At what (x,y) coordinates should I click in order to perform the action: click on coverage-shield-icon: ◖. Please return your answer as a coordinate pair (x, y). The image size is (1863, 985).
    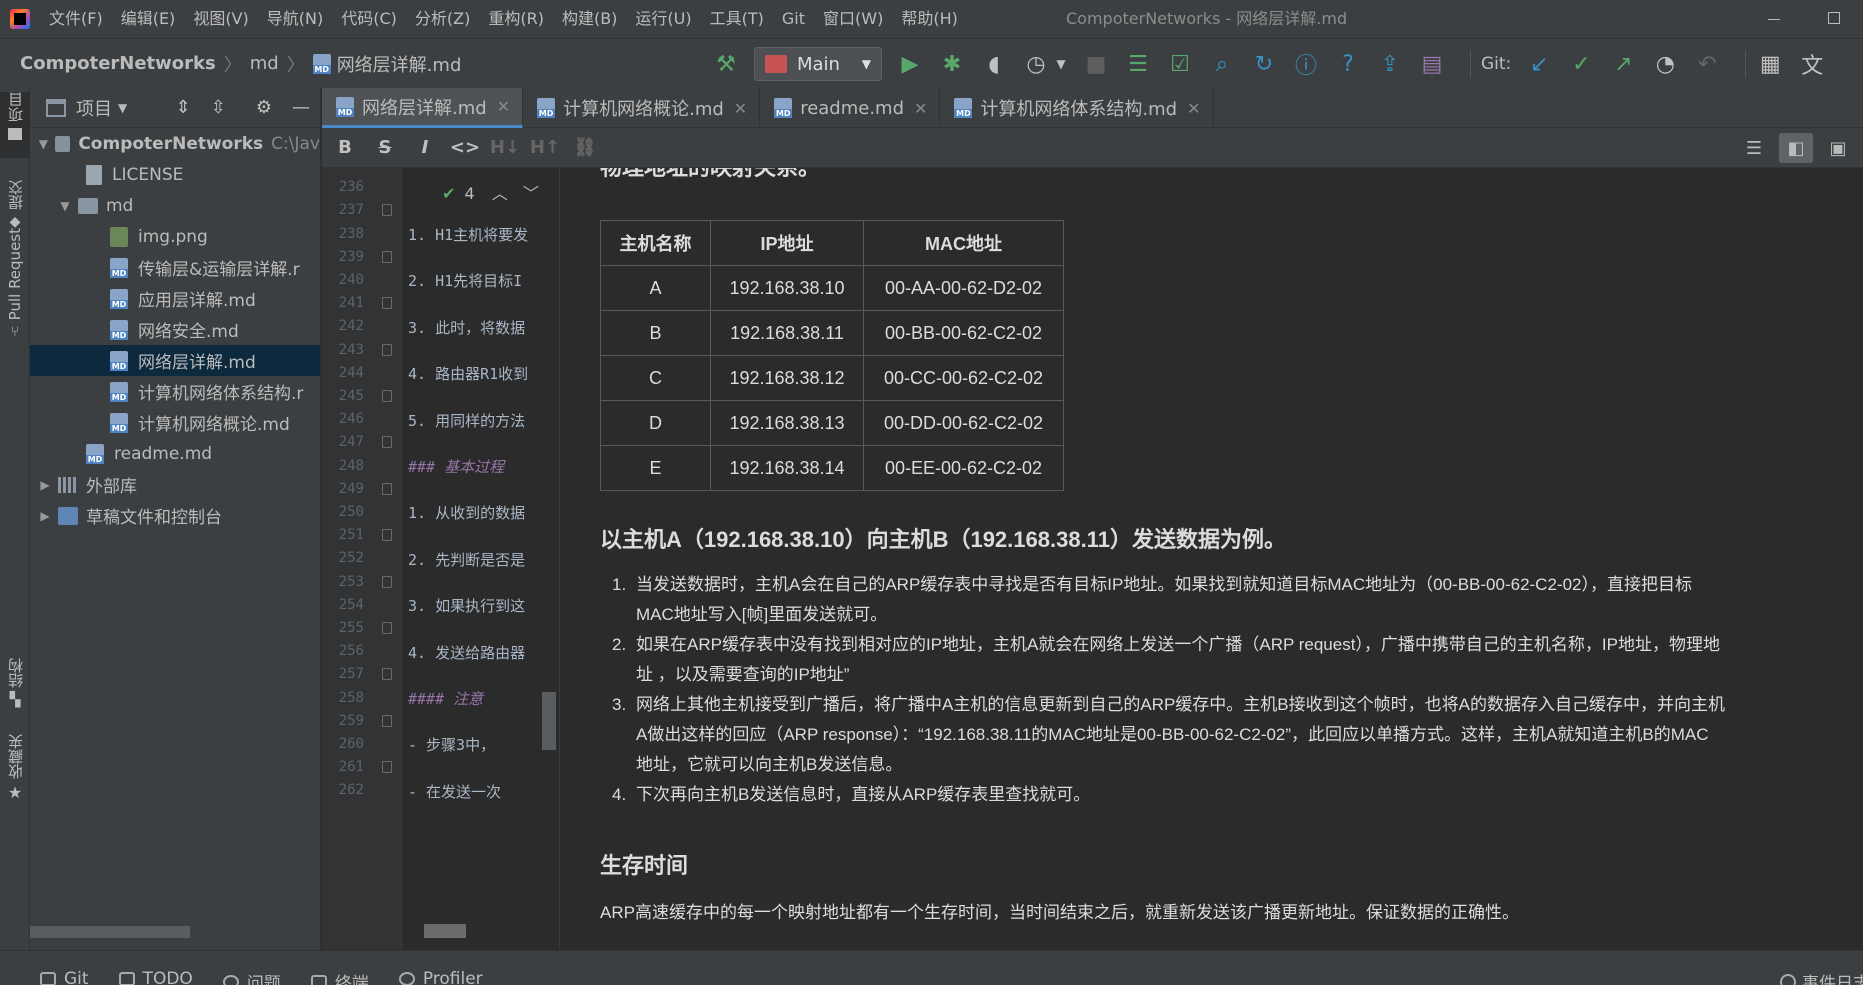
    Looking at the image, I should click on (994, 64).